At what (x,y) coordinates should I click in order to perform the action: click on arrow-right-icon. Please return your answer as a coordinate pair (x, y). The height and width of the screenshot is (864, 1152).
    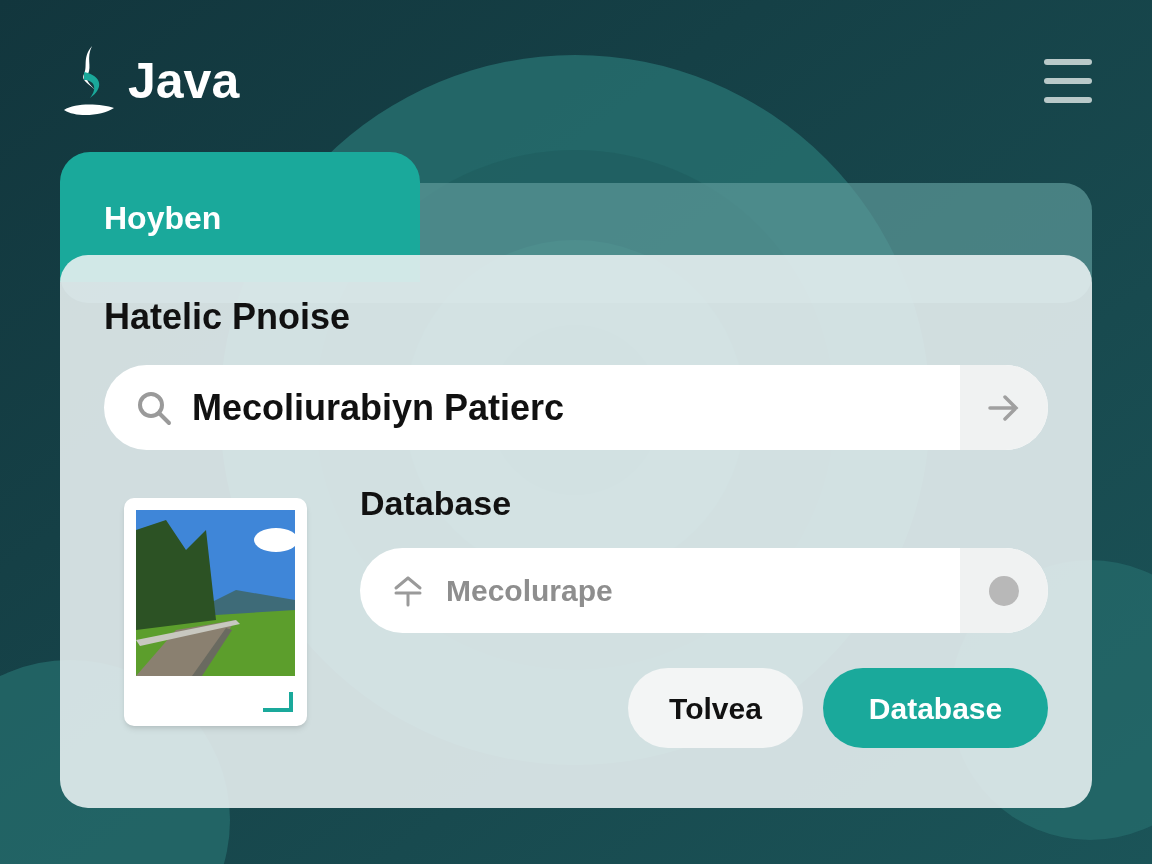
    Looking at the image, I should click on (1004, 407).